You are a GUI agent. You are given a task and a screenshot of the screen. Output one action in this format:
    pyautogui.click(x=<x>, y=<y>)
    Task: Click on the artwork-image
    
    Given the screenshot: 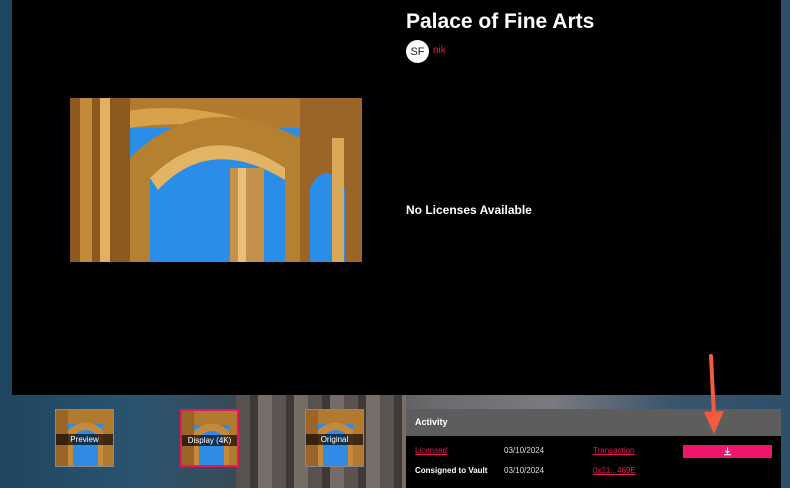 What is the action you would take?
    pyautogui.click(x=216, y=180)
    